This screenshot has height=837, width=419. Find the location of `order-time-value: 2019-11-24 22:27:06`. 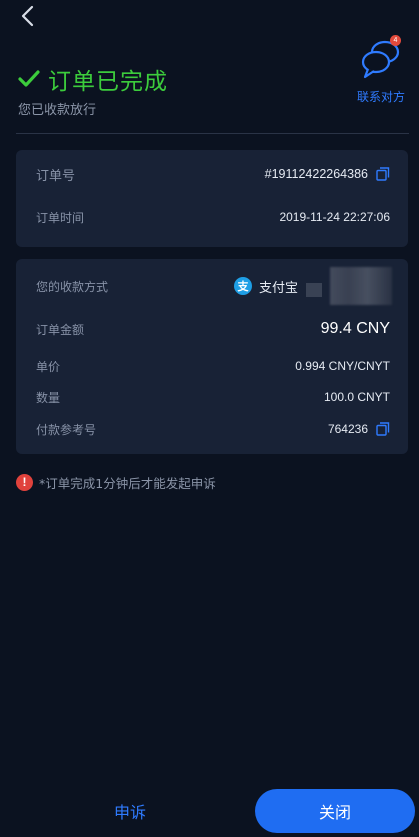

order-time-value: 2019-11-24 22:27:06 is located at coordinates (334, 217).